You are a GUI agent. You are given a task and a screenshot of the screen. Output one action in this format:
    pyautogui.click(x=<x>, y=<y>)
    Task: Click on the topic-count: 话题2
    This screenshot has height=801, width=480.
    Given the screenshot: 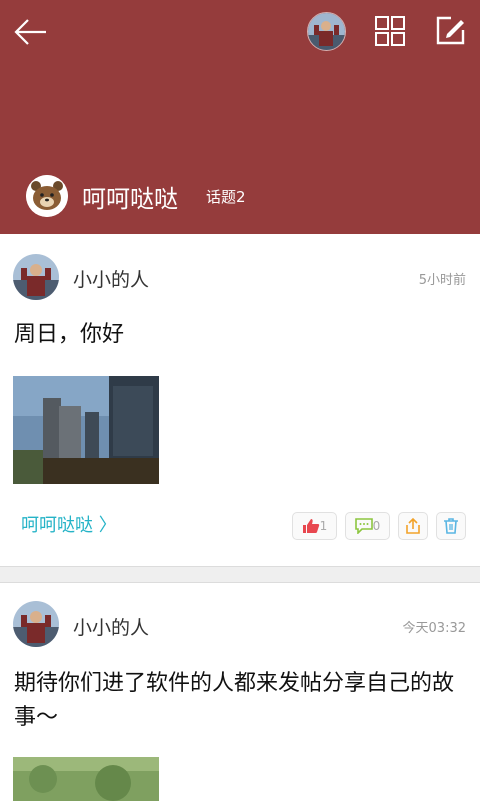 What is the action you would take?
    pyautogui.click(x=226, y=196)
    